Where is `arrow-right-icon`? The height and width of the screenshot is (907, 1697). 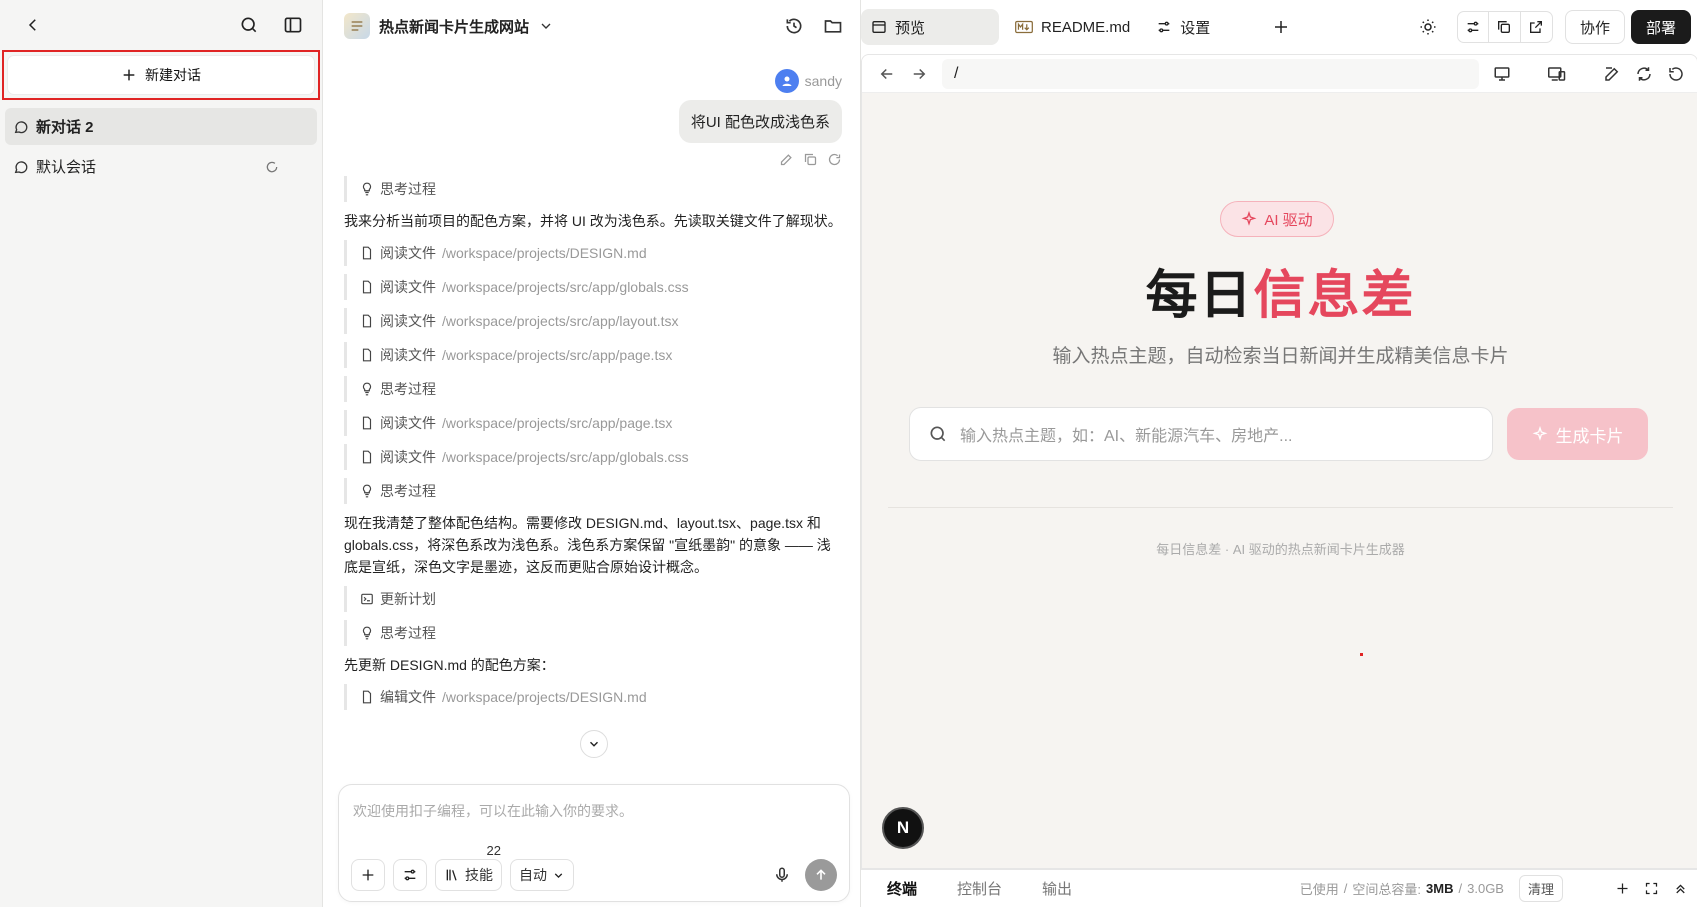 arrow-right-icon is located at coordinates (919, 74).